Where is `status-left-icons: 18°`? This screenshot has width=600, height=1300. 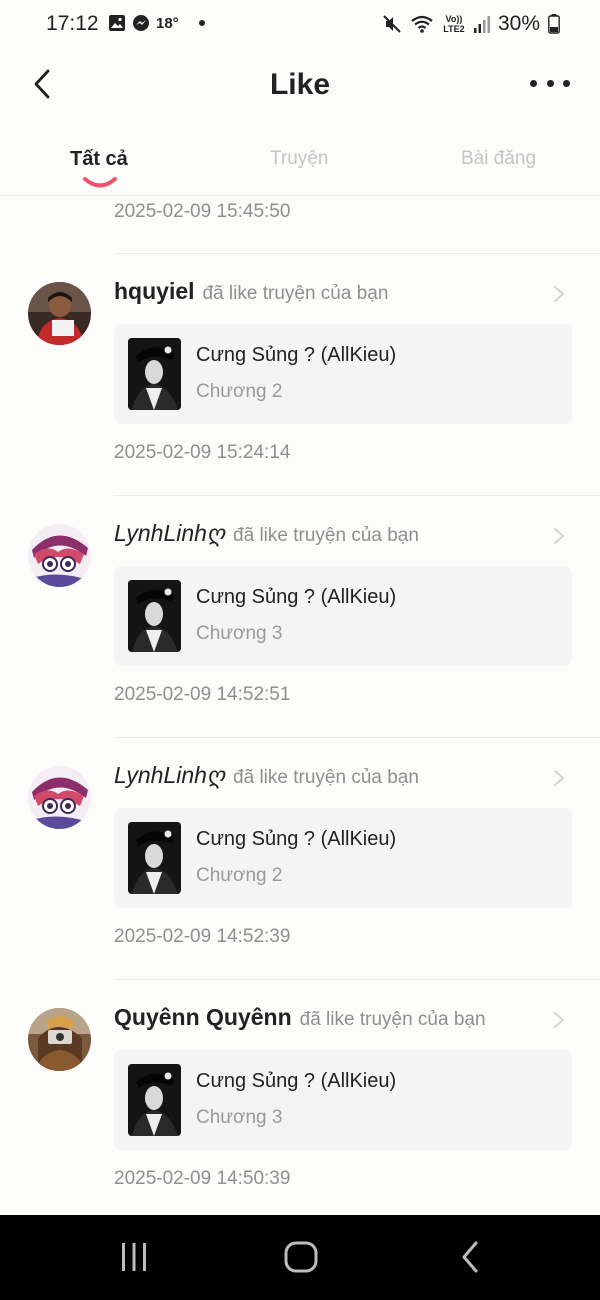
status-left-icons: 18° is located at coordinates (156, 23).